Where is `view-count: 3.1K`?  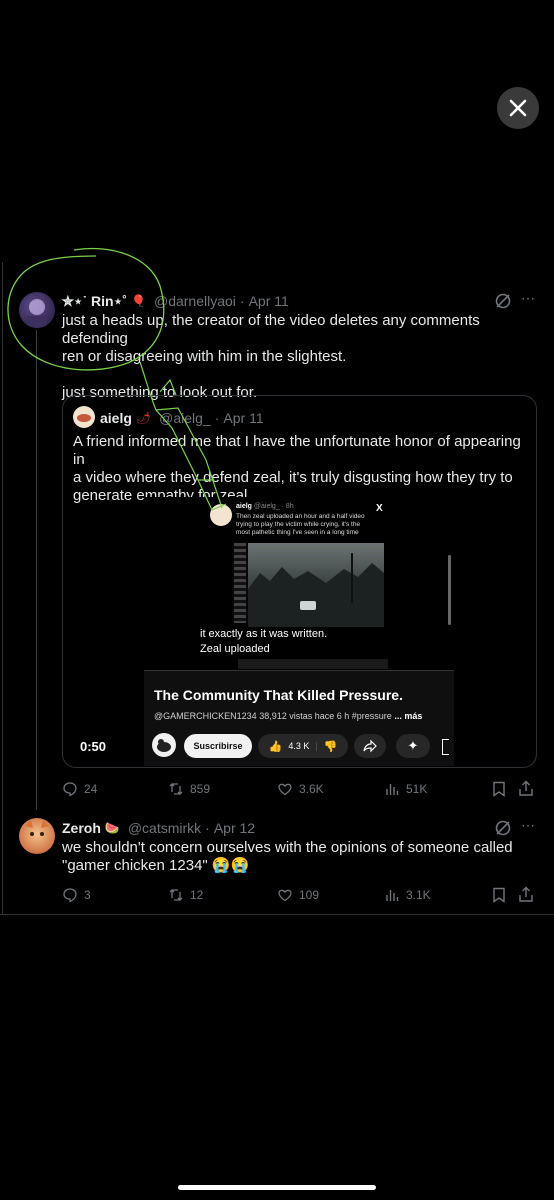
view-count: 3.1K is located at coordinates (418, 895).